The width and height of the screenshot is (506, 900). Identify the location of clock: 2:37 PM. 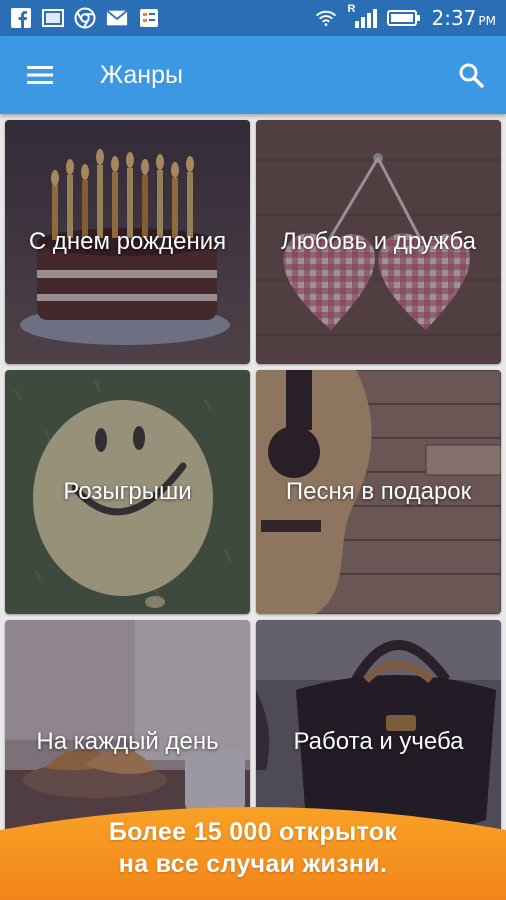
(463, 18).